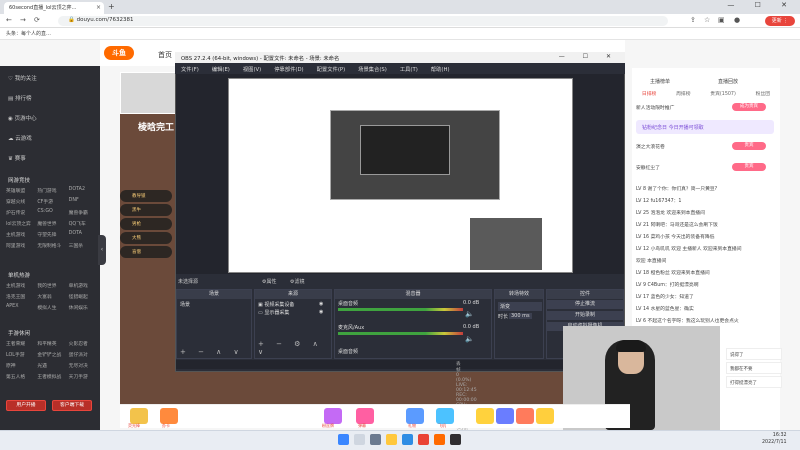  Describe the element at coordinates (763, 95) in the screenshot. I see `tab-fans: 粉丝团` at that location.